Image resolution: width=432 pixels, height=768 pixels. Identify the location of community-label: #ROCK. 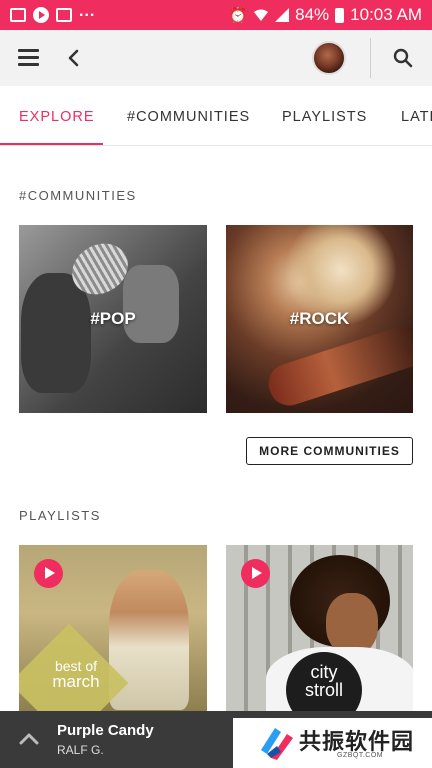
(319, 318).